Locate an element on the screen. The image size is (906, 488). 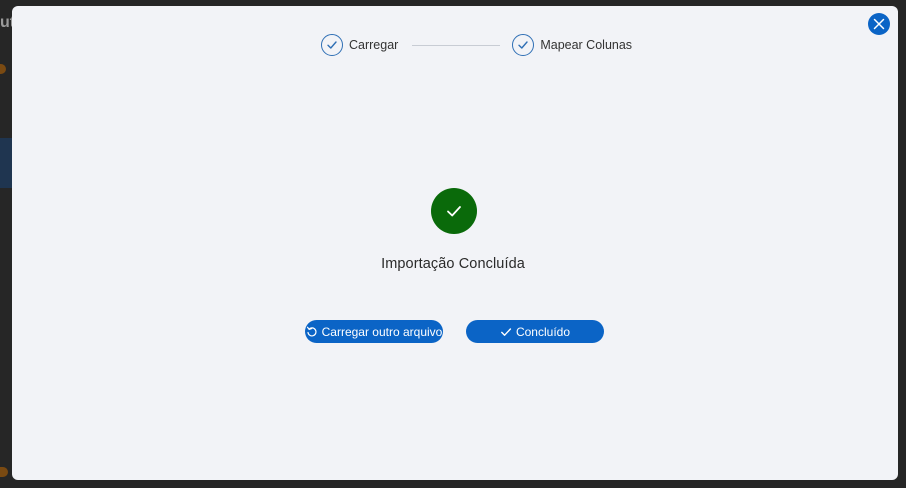
done-button: Concluído is located at coordinates (535, 331).